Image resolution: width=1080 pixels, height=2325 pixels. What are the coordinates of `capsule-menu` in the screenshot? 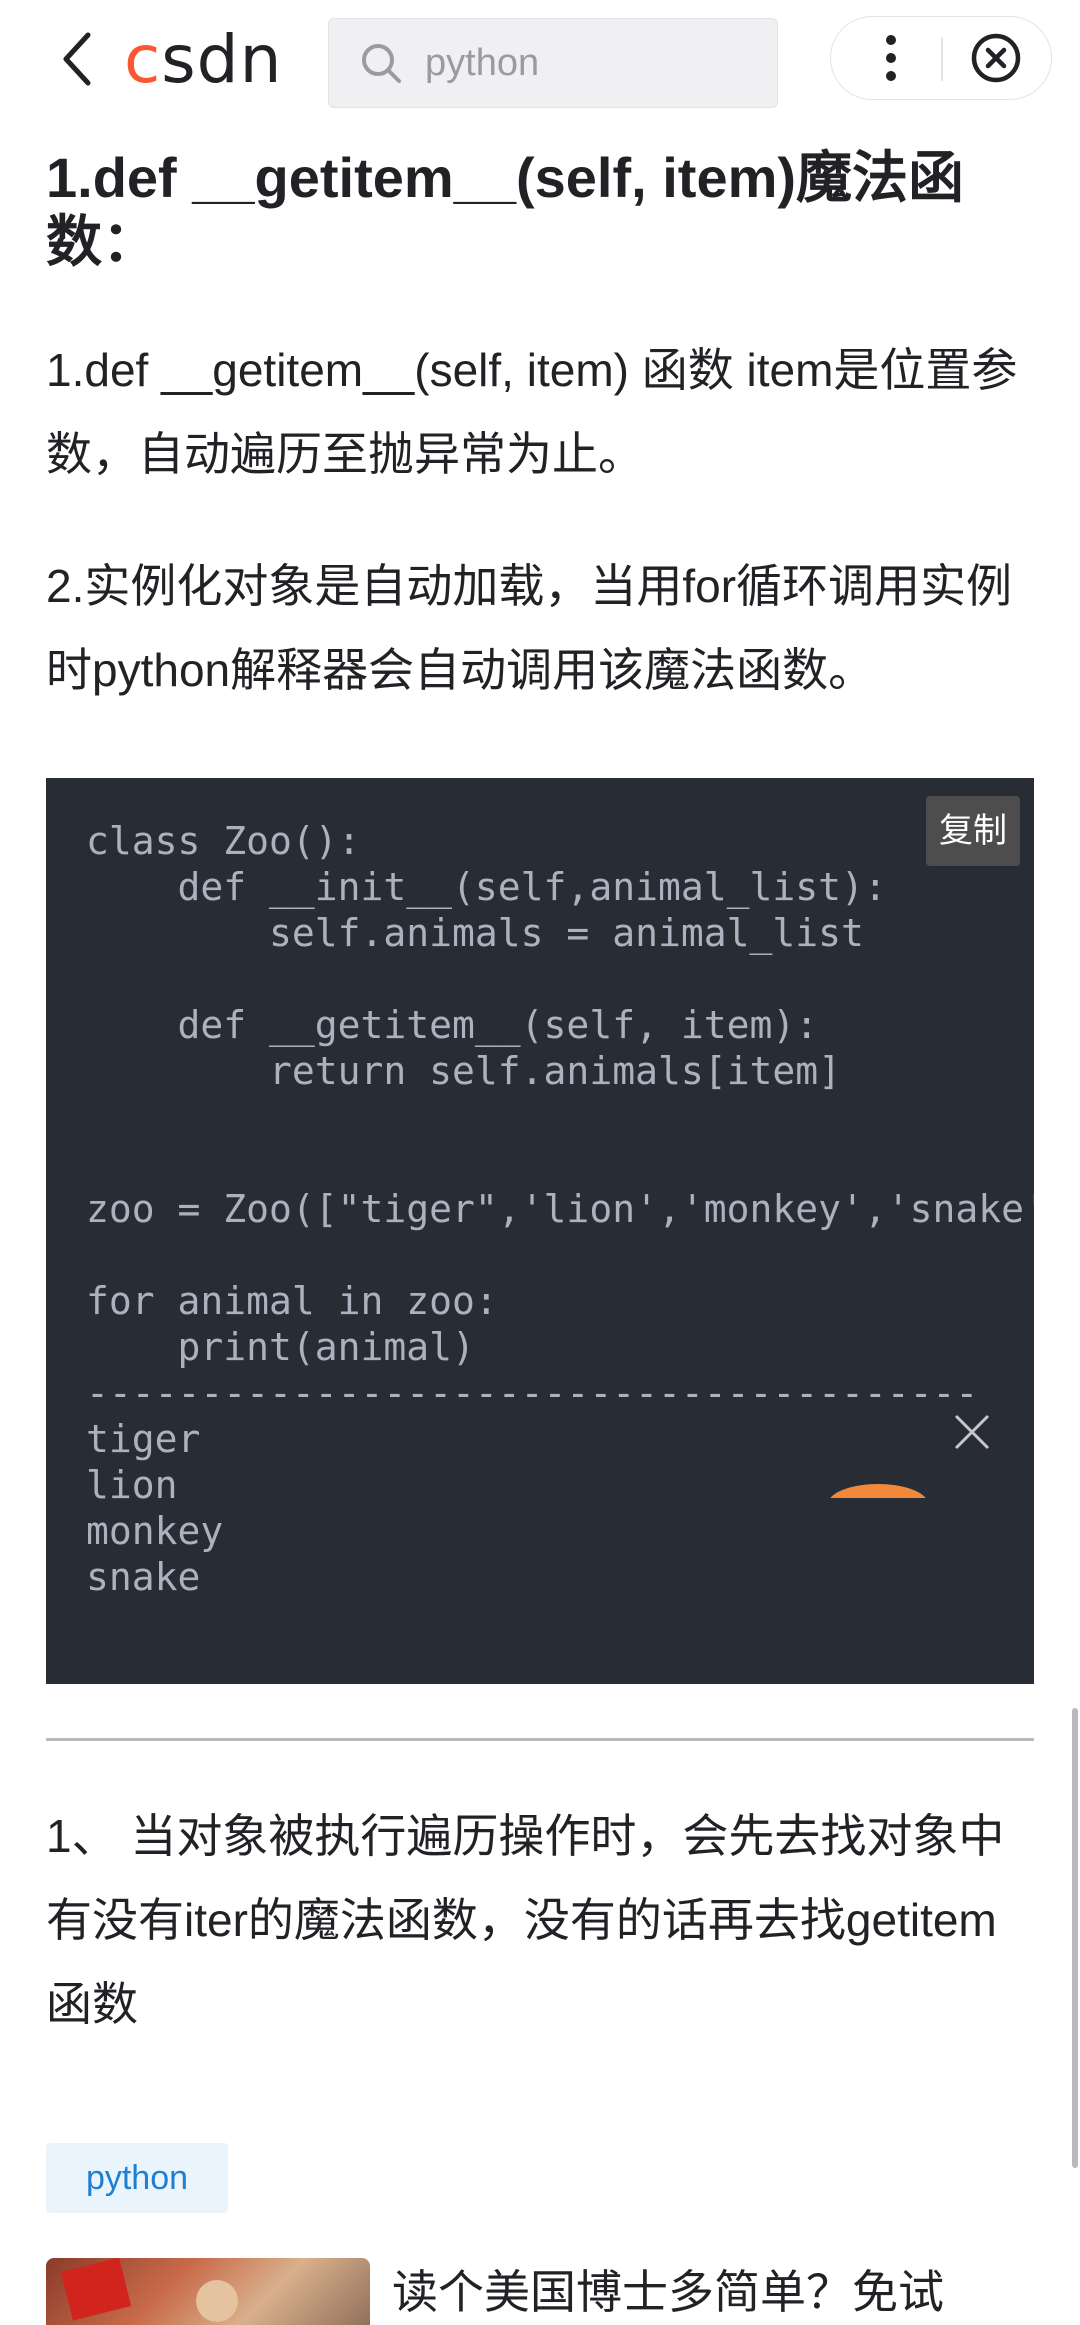 It's located at (941, 58).